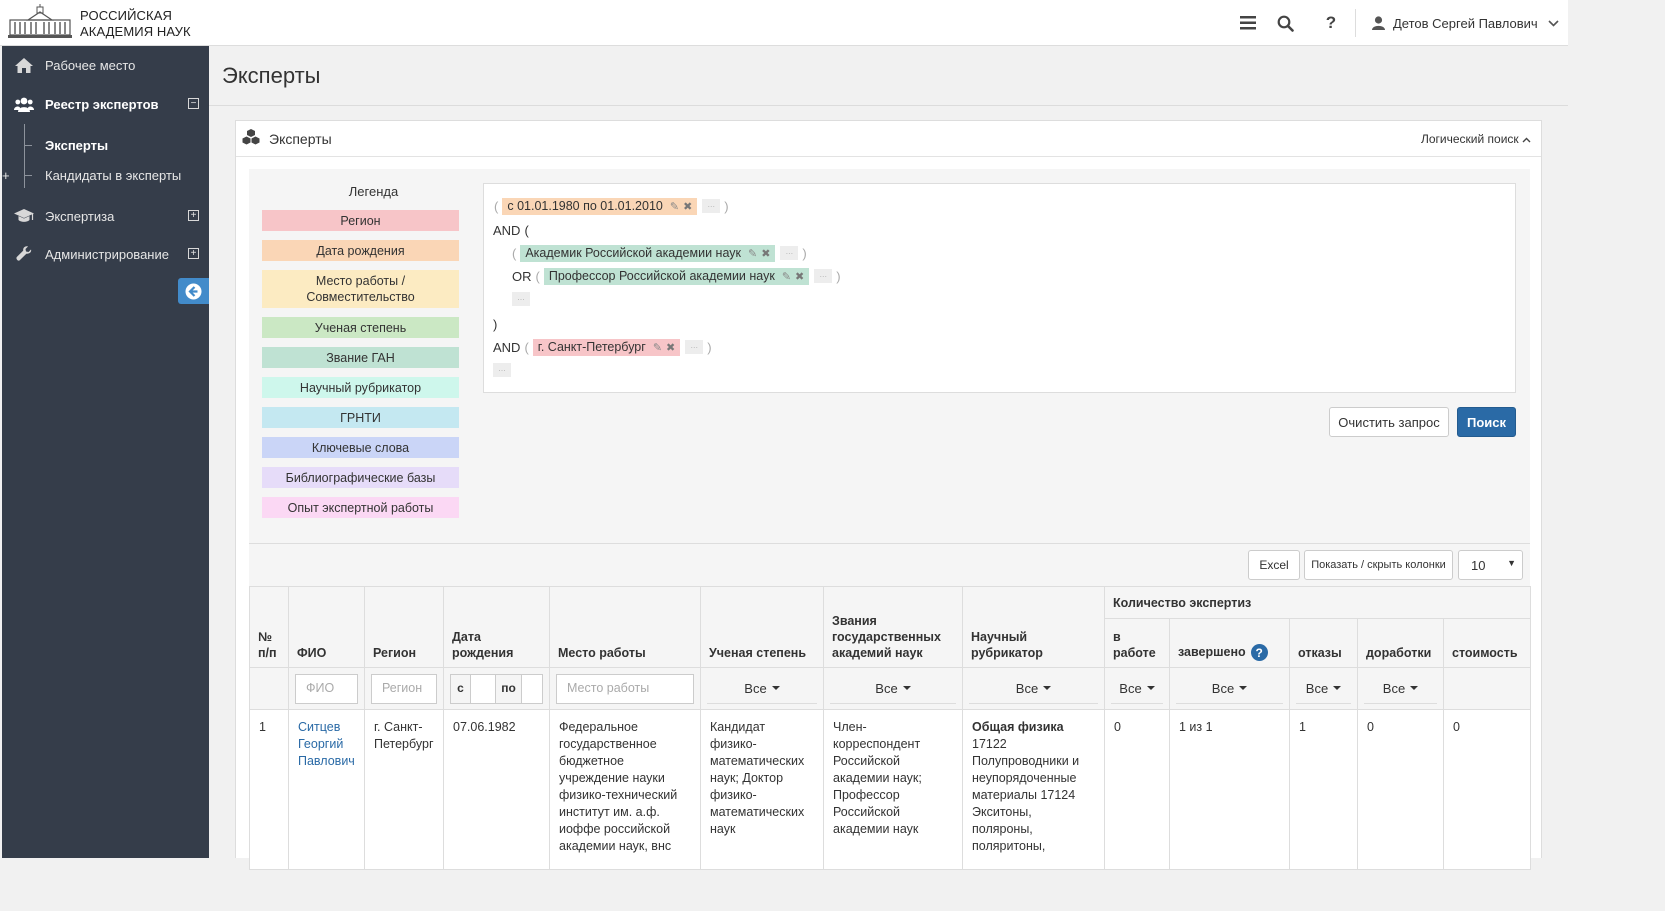 The height and width of the screenshot is (911, 1665). Describe the element at coordinates (1033, 689) in the screenshot. I see `filter-rubric-dropdown: Все` at that location.